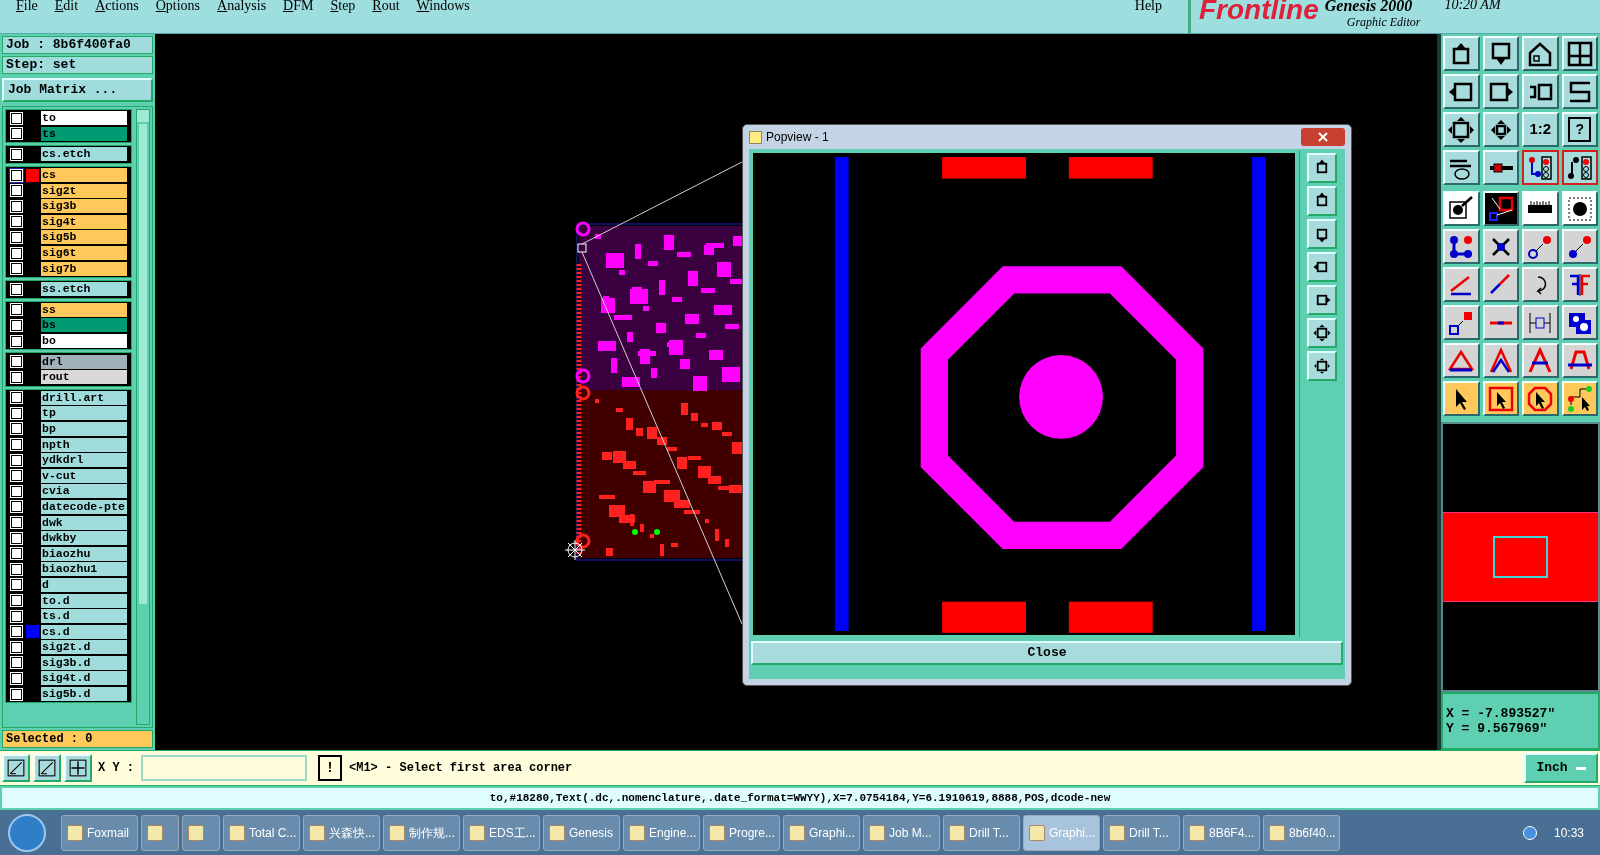 The image size is (1600, 855). I want to click on layer-name: sig3b.d, so click(84, 662).